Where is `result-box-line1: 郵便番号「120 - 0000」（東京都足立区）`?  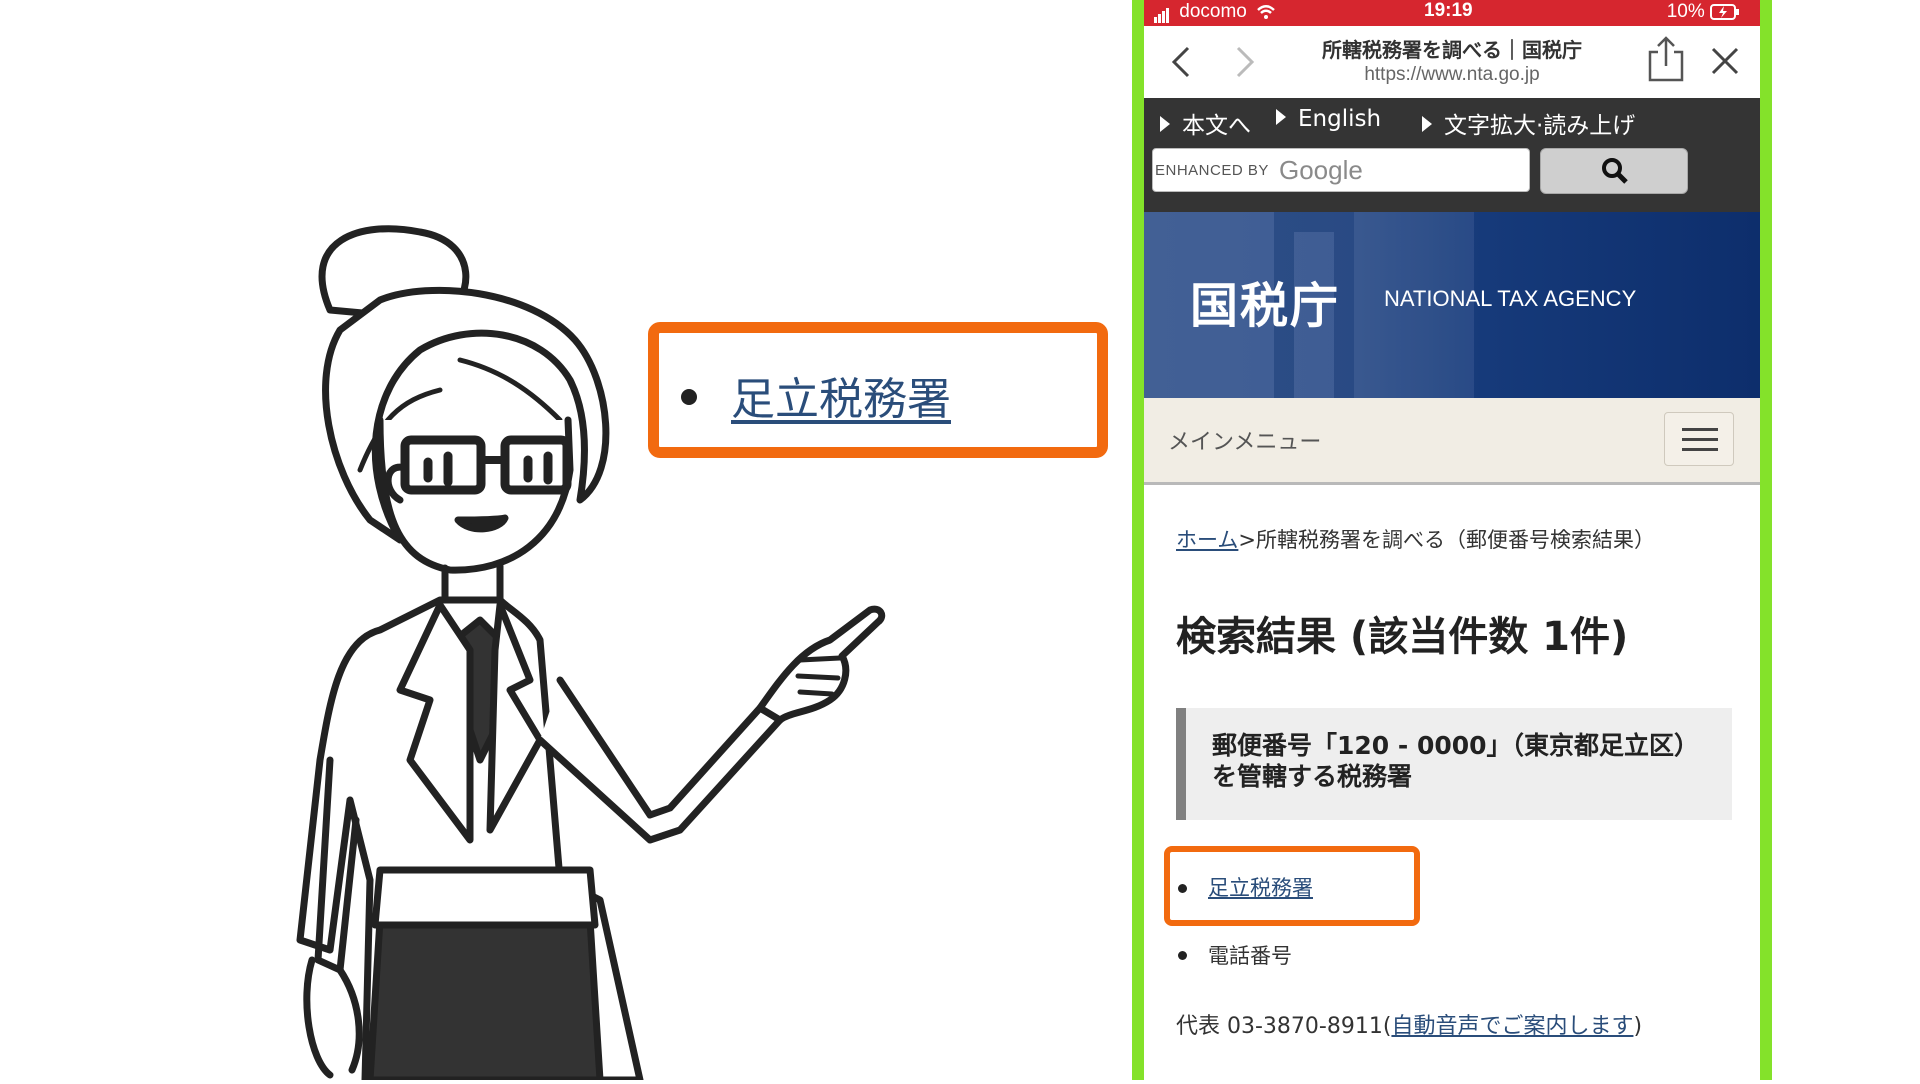 result-box-line1: 郵便番号「120 - 0000」（東京都足立区） is located at coordinates (1456, 745).